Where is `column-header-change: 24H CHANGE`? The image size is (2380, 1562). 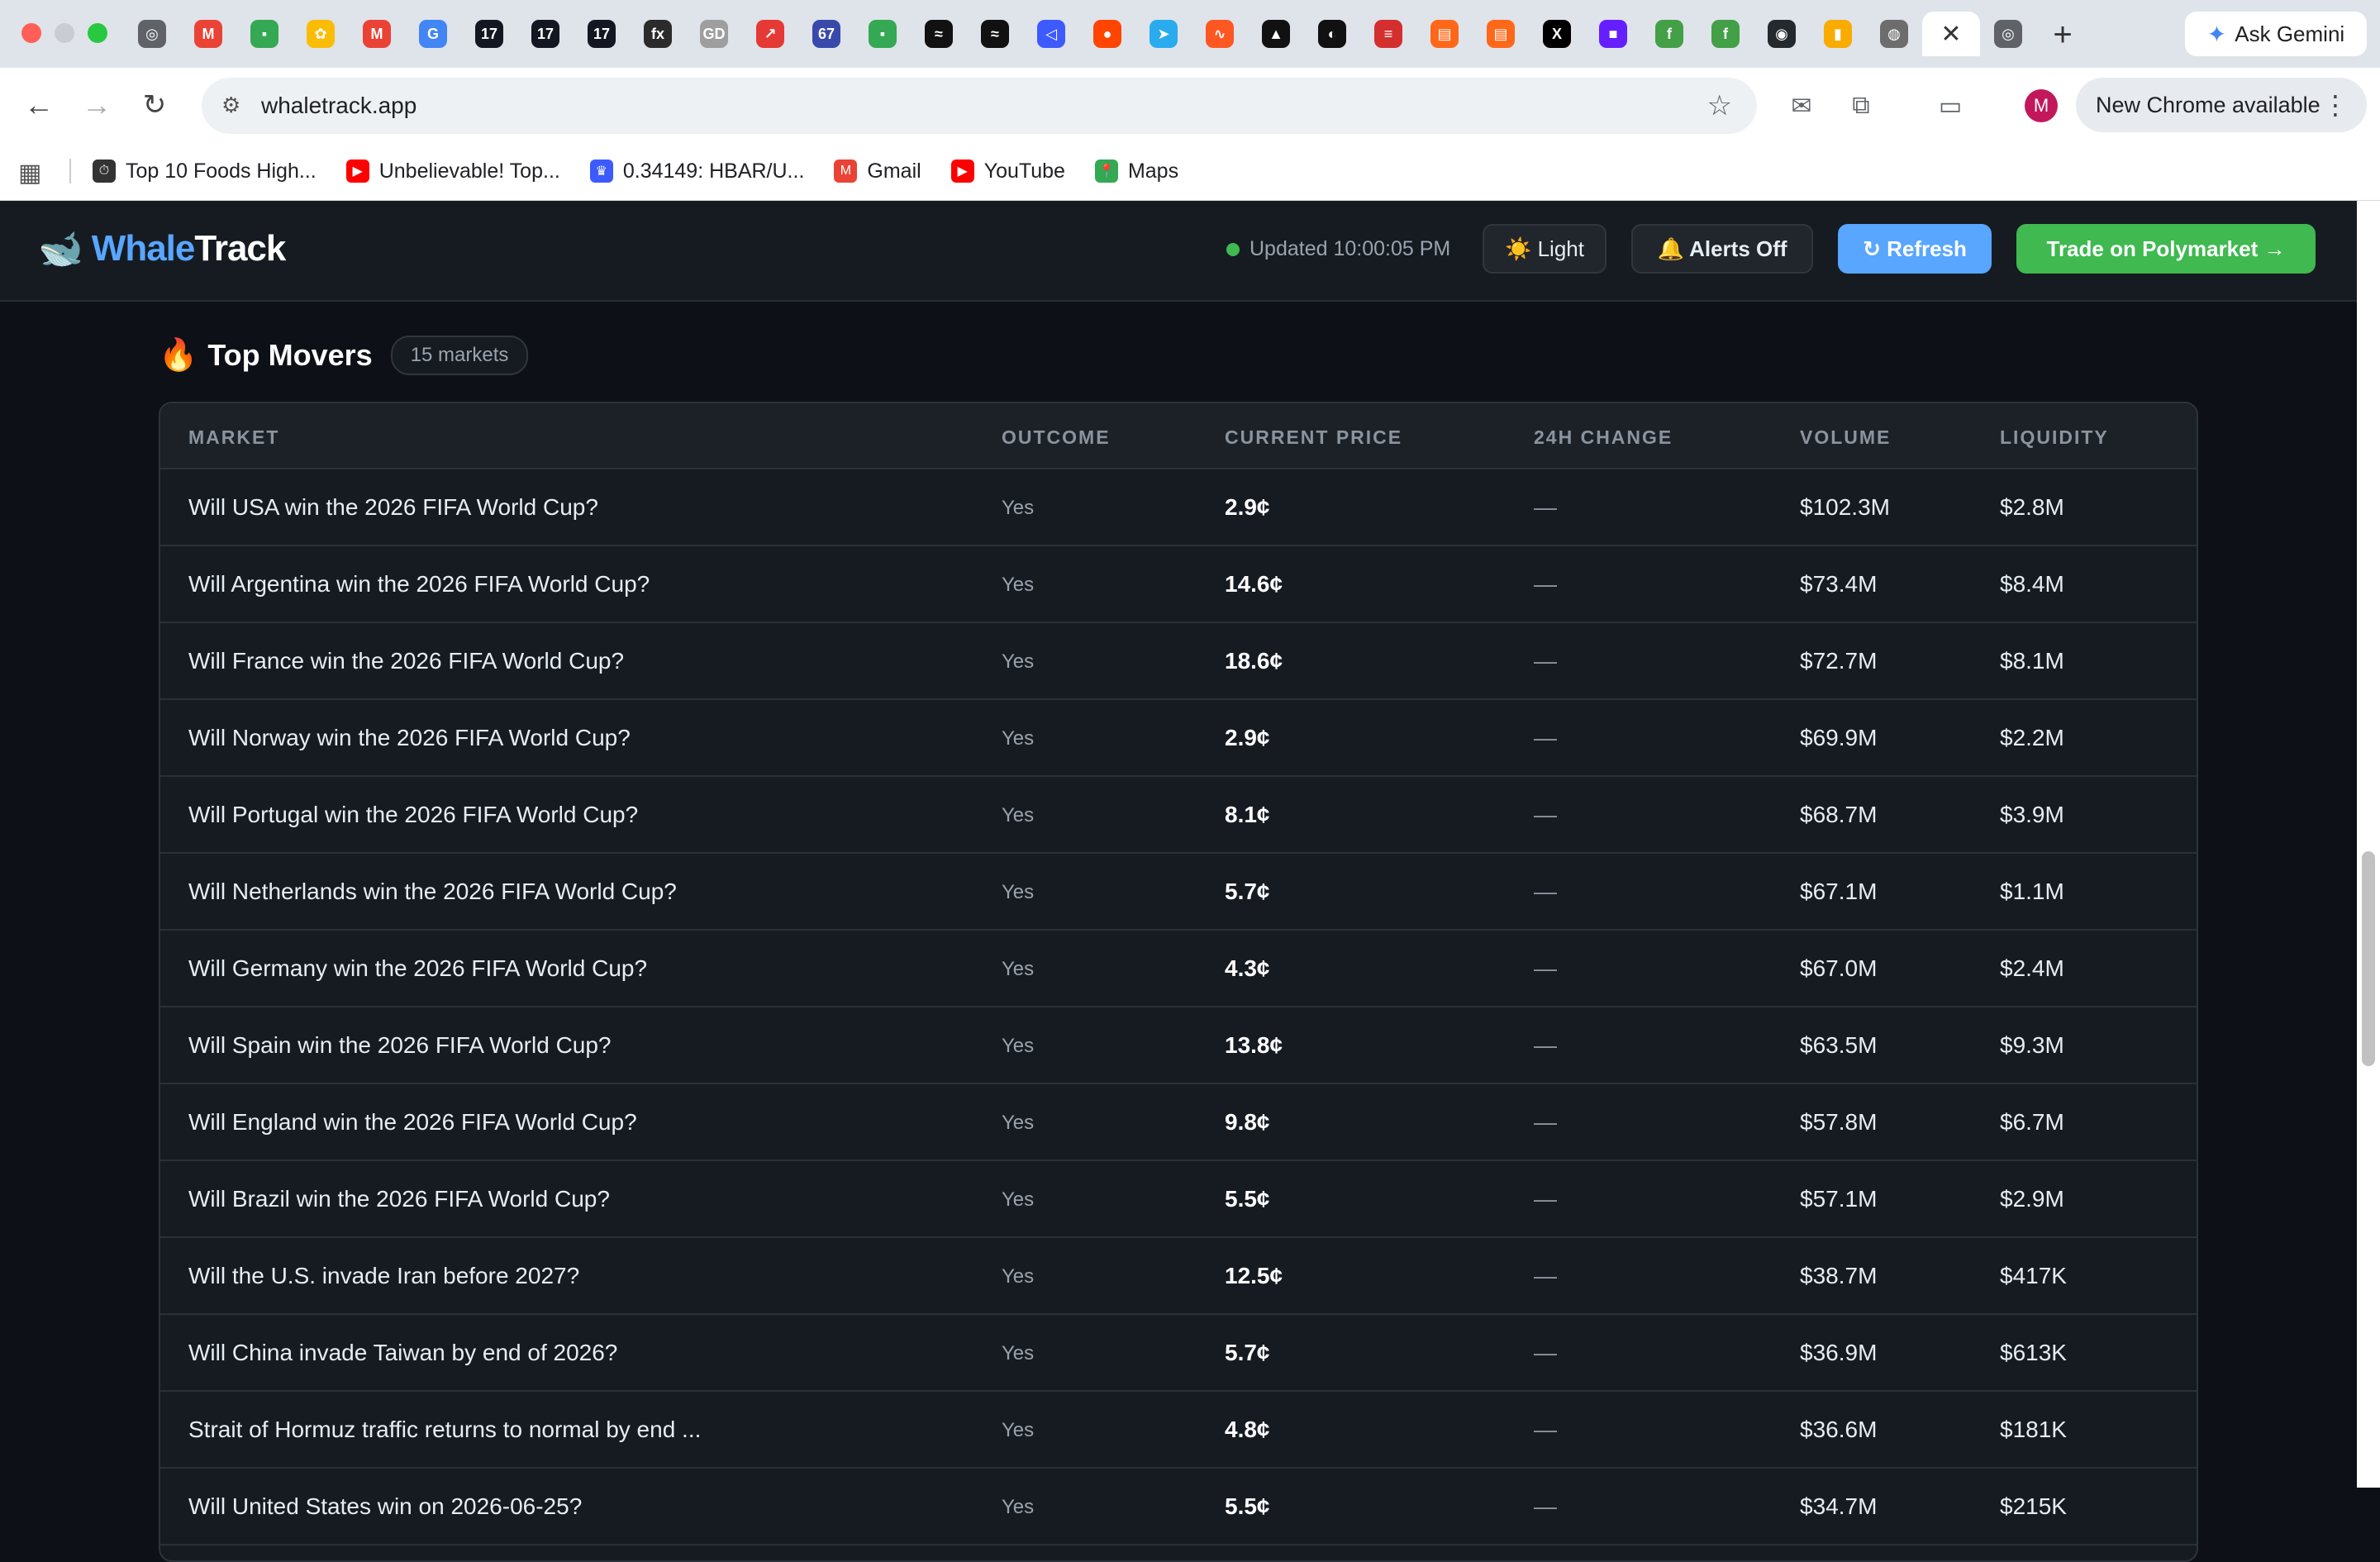
column-header-change: 24H CHANGE is located at coordinates (1603, 437).